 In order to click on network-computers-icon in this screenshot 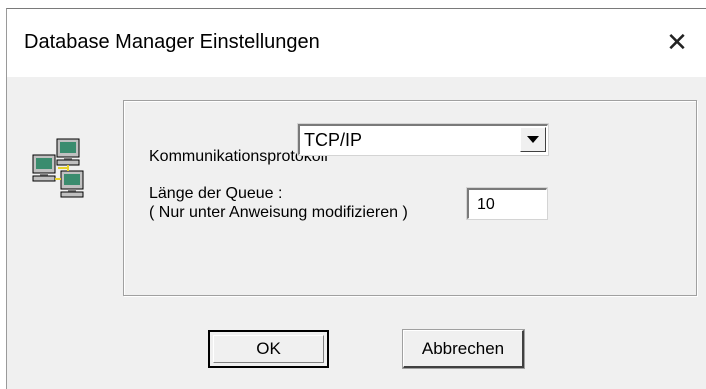, I will do `click(58, 168)`.